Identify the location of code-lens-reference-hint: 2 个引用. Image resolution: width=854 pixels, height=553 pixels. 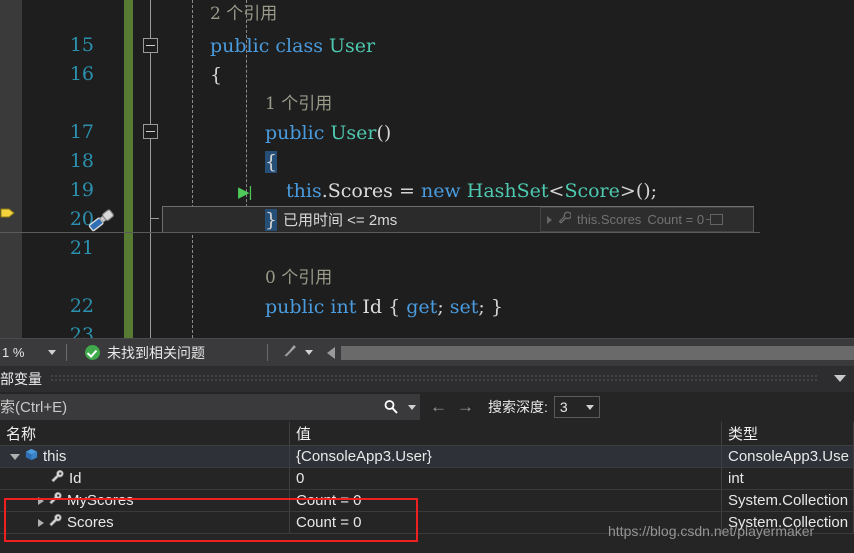
(243, 14).